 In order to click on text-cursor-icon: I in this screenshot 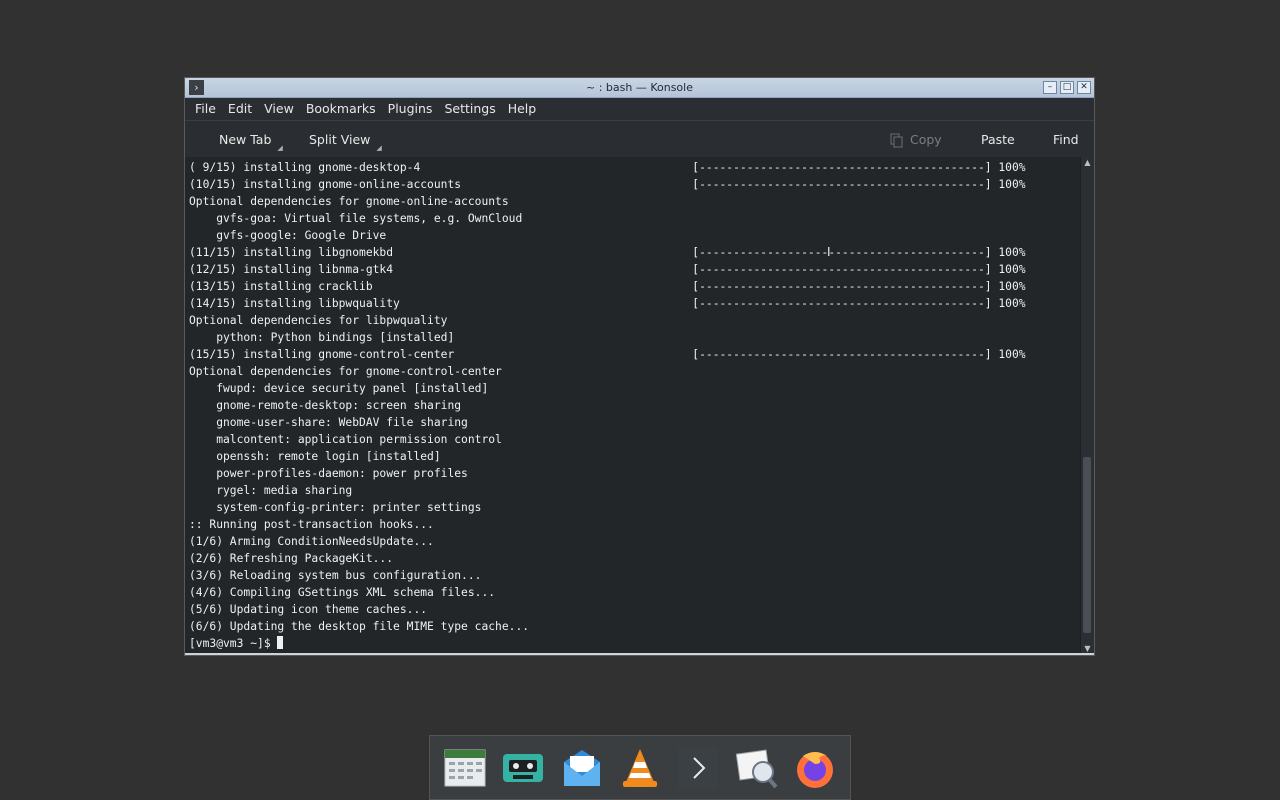, I will do `click(829, 252)`.